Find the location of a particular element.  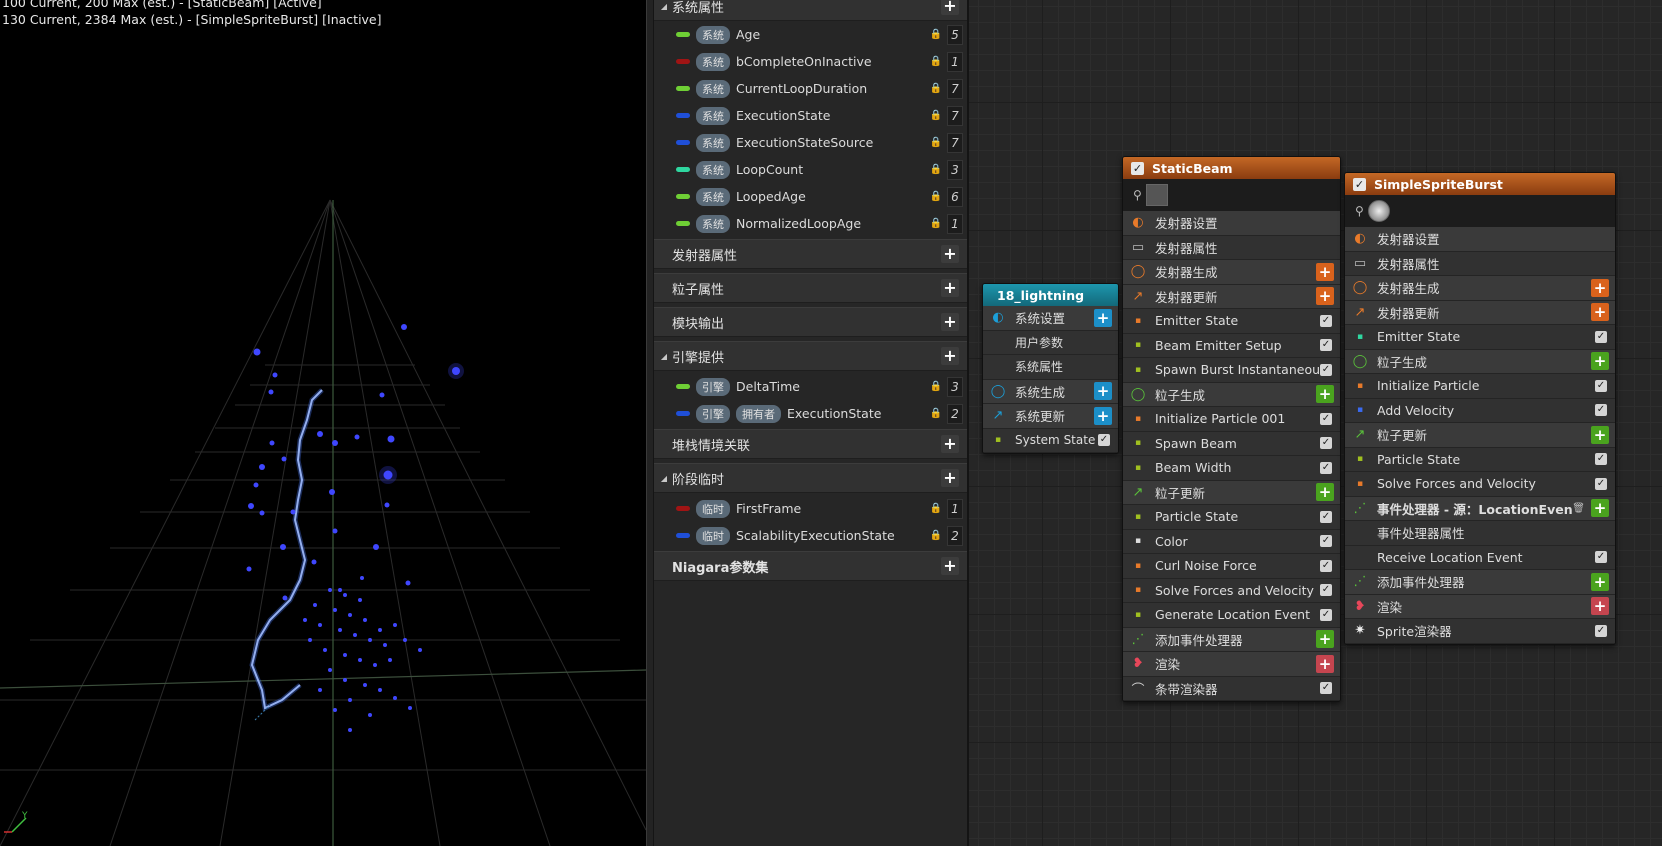

module-color: ▪ Color ✓ is located at coordinates (1231, 541).